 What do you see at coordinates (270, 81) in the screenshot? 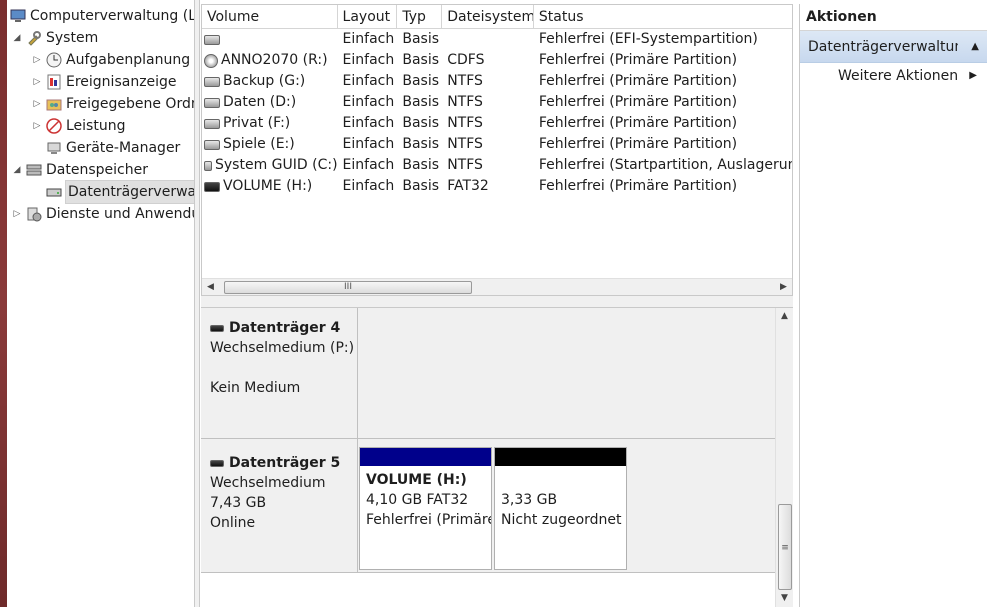
I see `cell-volume: Backup (G:)` at bounding box center [270, 81].